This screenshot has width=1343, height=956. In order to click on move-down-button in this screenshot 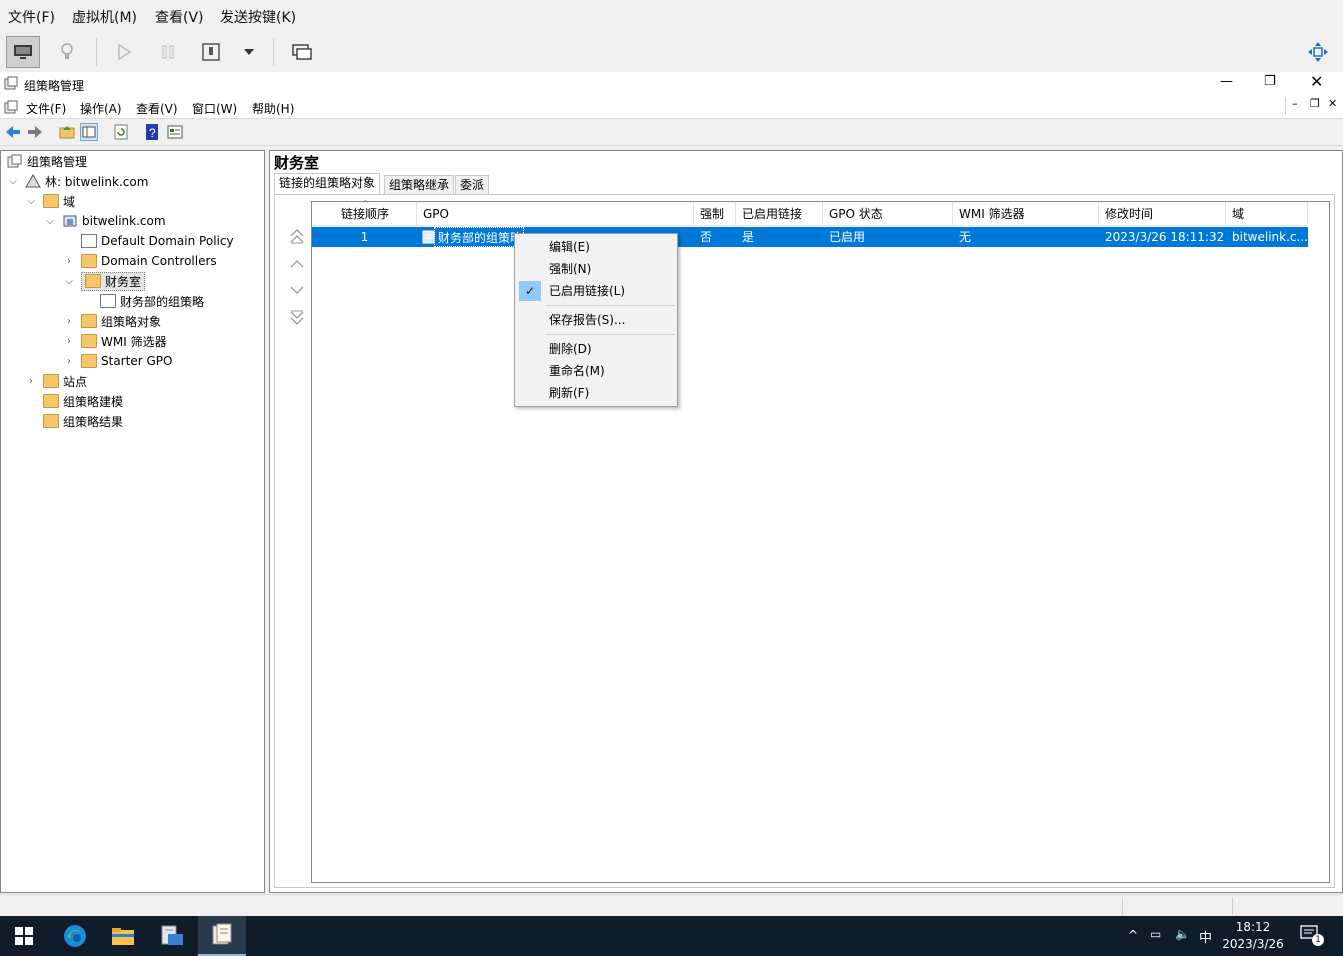, I will do `click(297, 290)`.